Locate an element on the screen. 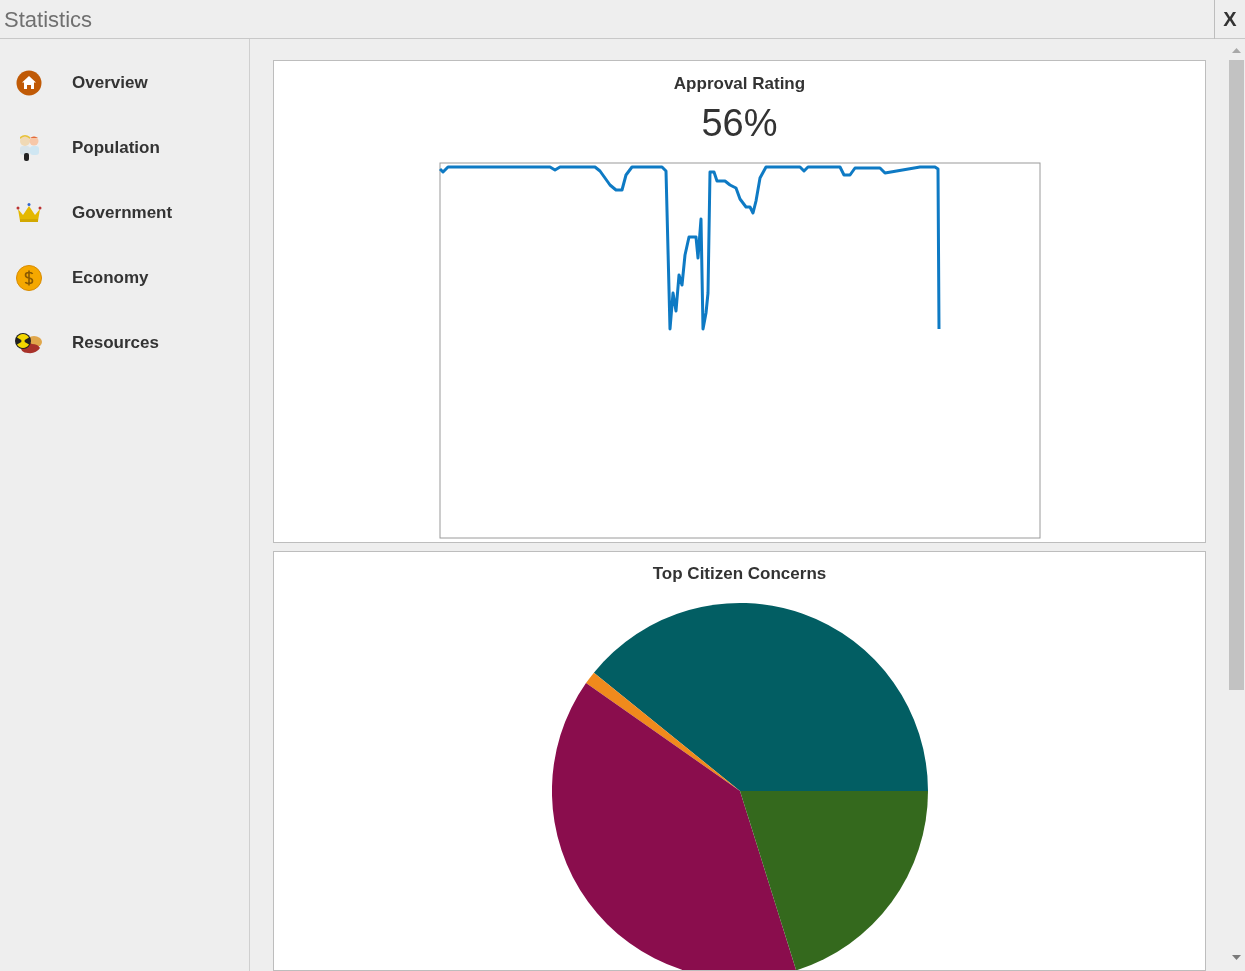 Image resolution: width=1245 pixels, height=971 pixels. sidebar-item: Overview is located at coordinates (124, 82).